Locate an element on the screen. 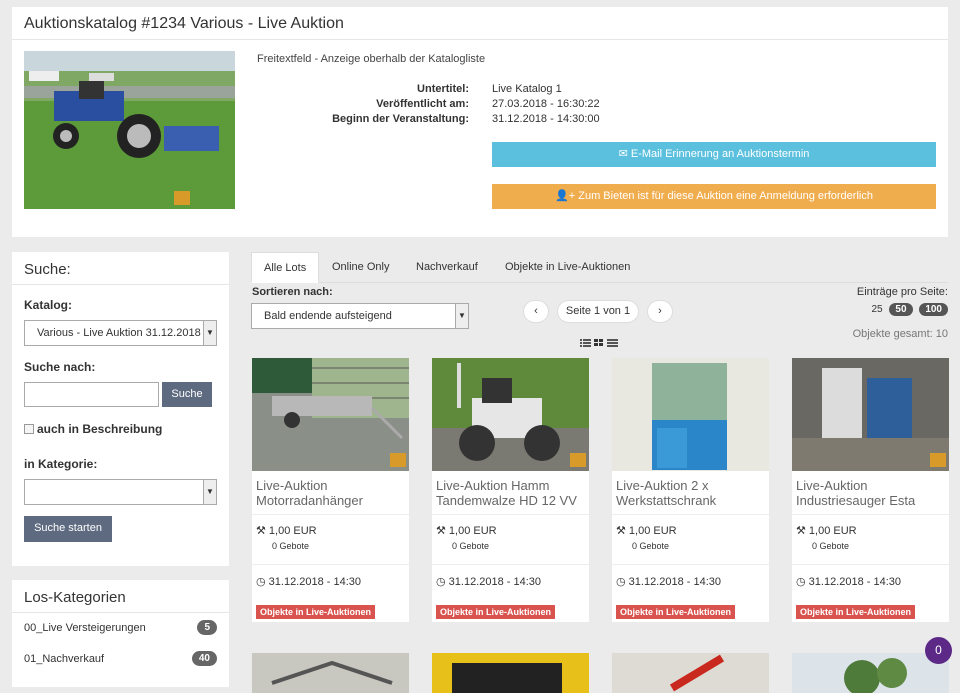 The image size is (960, 693). category-label: 01_Nachverkauf is located at coordinates (64, 659).